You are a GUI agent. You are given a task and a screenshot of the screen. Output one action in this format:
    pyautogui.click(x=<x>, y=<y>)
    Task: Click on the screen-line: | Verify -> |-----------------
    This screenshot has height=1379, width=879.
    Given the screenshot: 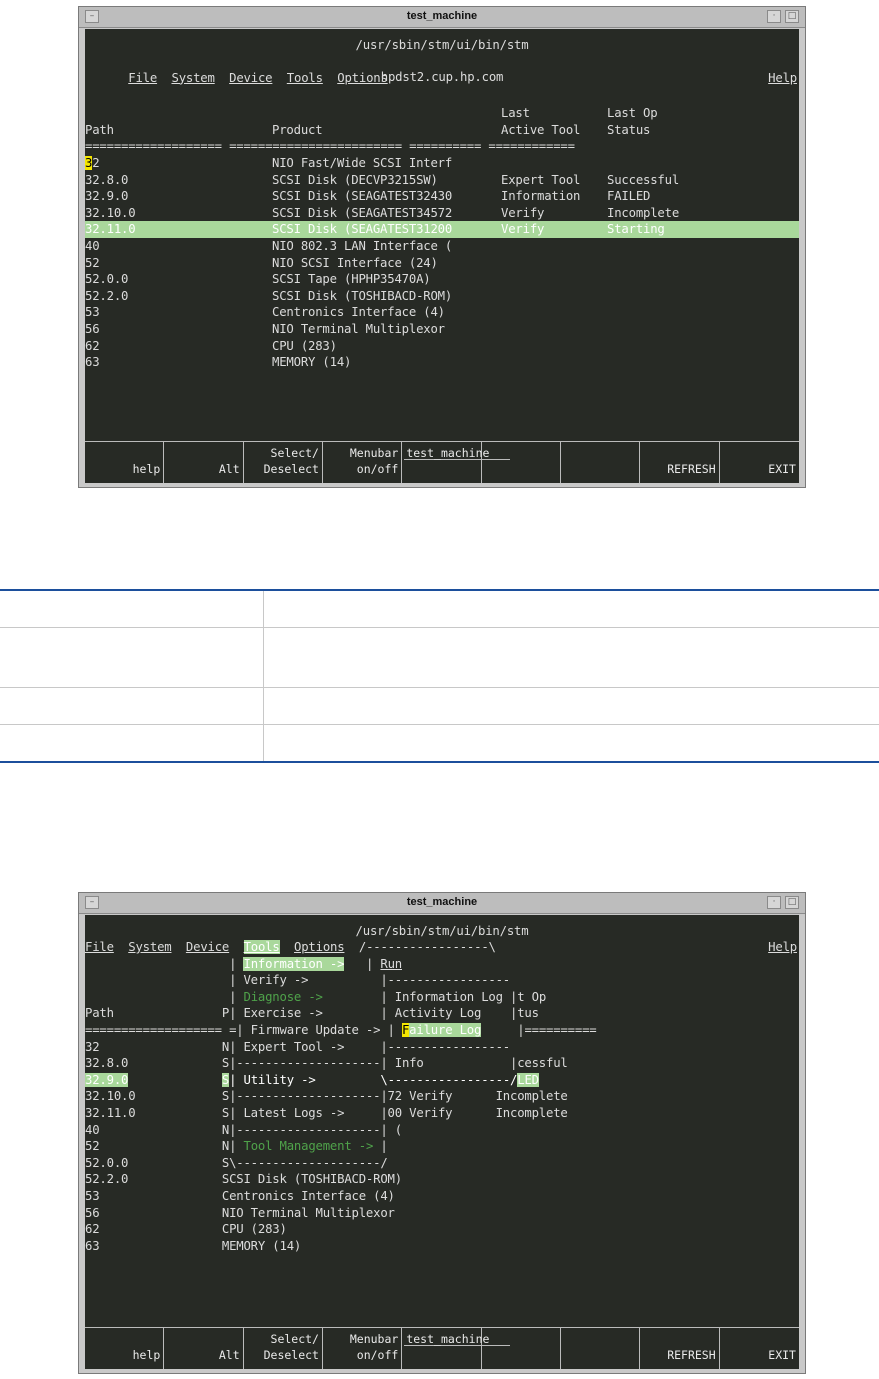 What is the action you would take?
    pyautogui.click(x=442, y=980)
    